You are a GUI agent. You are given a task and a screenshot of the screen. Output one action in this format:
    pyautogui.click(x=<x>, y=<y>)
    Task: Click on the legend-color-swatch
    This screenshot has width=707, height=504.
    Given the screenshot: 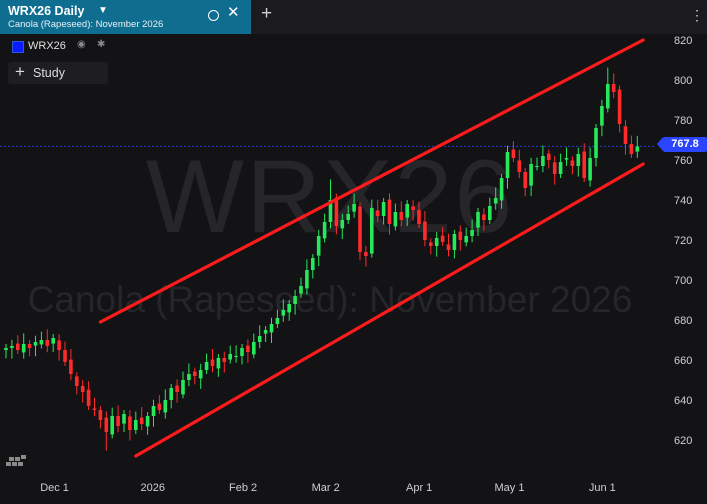 What is the action you would take?
    pyautogui.click(x=18, y=47)
    